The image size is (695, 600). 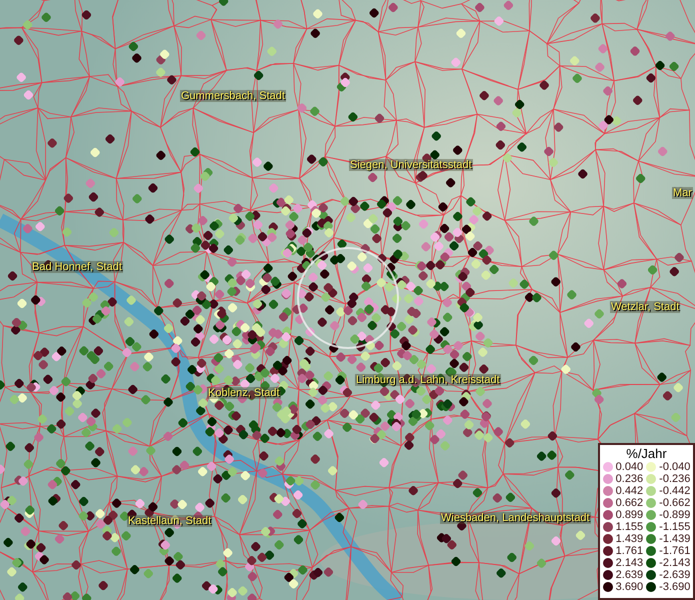 What do you see at coordinates (674, 563) in the screenshot?
I see `legend-value: -2.143` at bounding box center [674, 563].